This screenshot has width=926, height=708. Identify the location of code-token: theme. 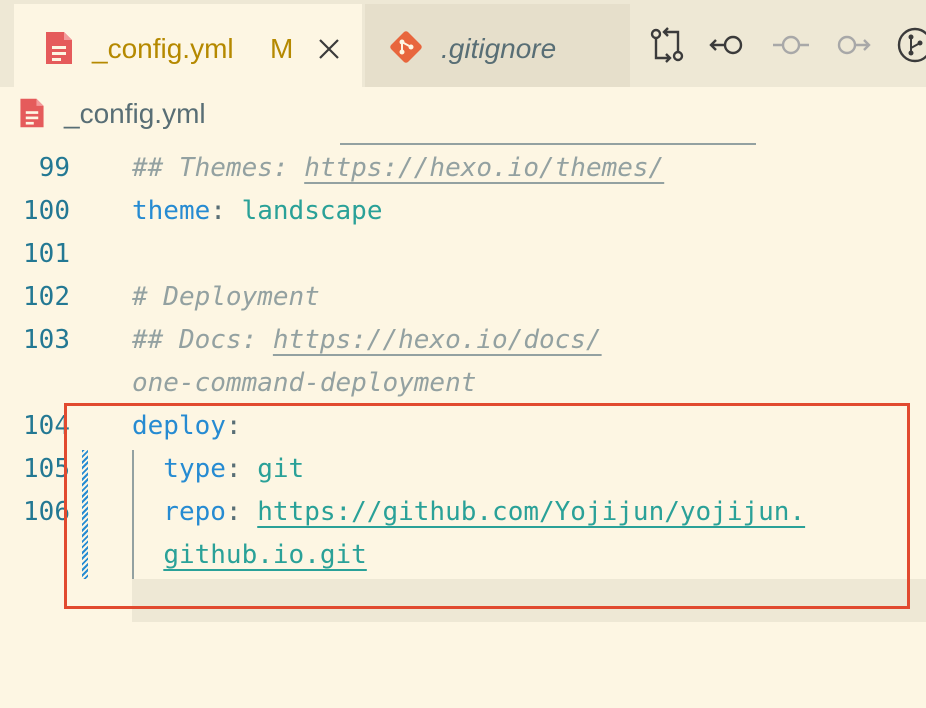
(171, 211).